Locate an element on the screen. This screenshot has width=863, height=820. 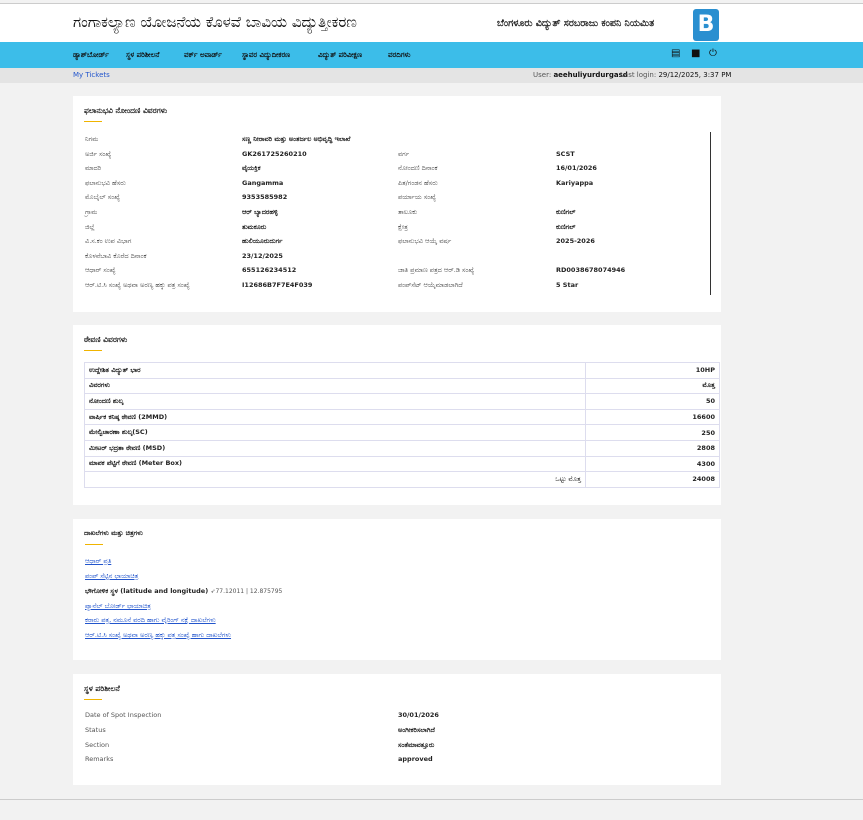
username: aeehuliyurdurgasd is located at coordinates (590, 75).